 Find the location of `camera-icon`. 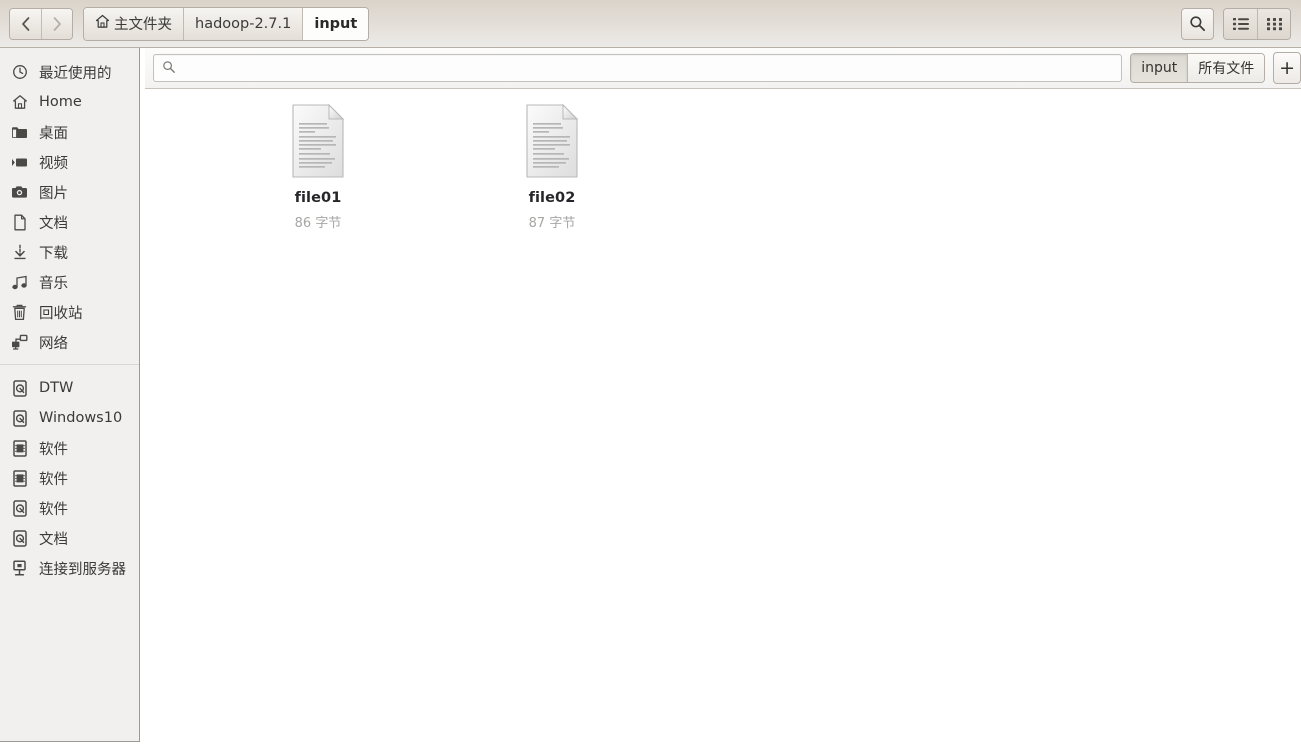

camera-icon is located at coordinates (19, 192).